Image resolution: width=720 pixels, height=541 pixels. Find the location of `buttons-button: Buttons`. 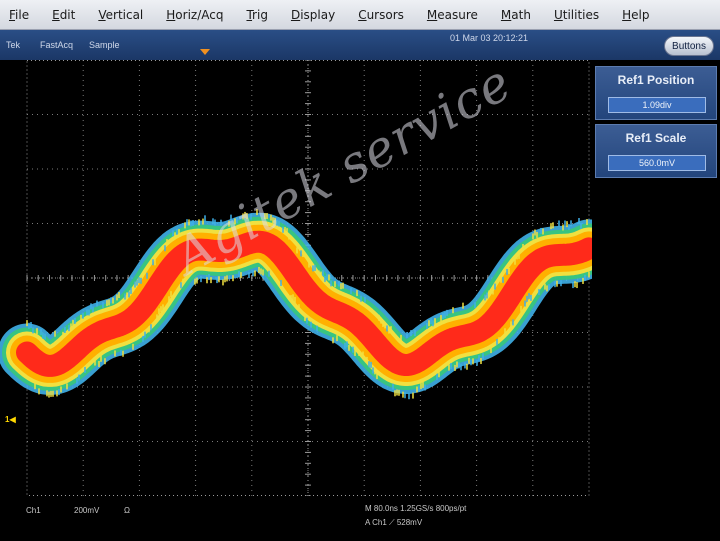

buttons-button: Buttons is located at coordinates (689, 46).